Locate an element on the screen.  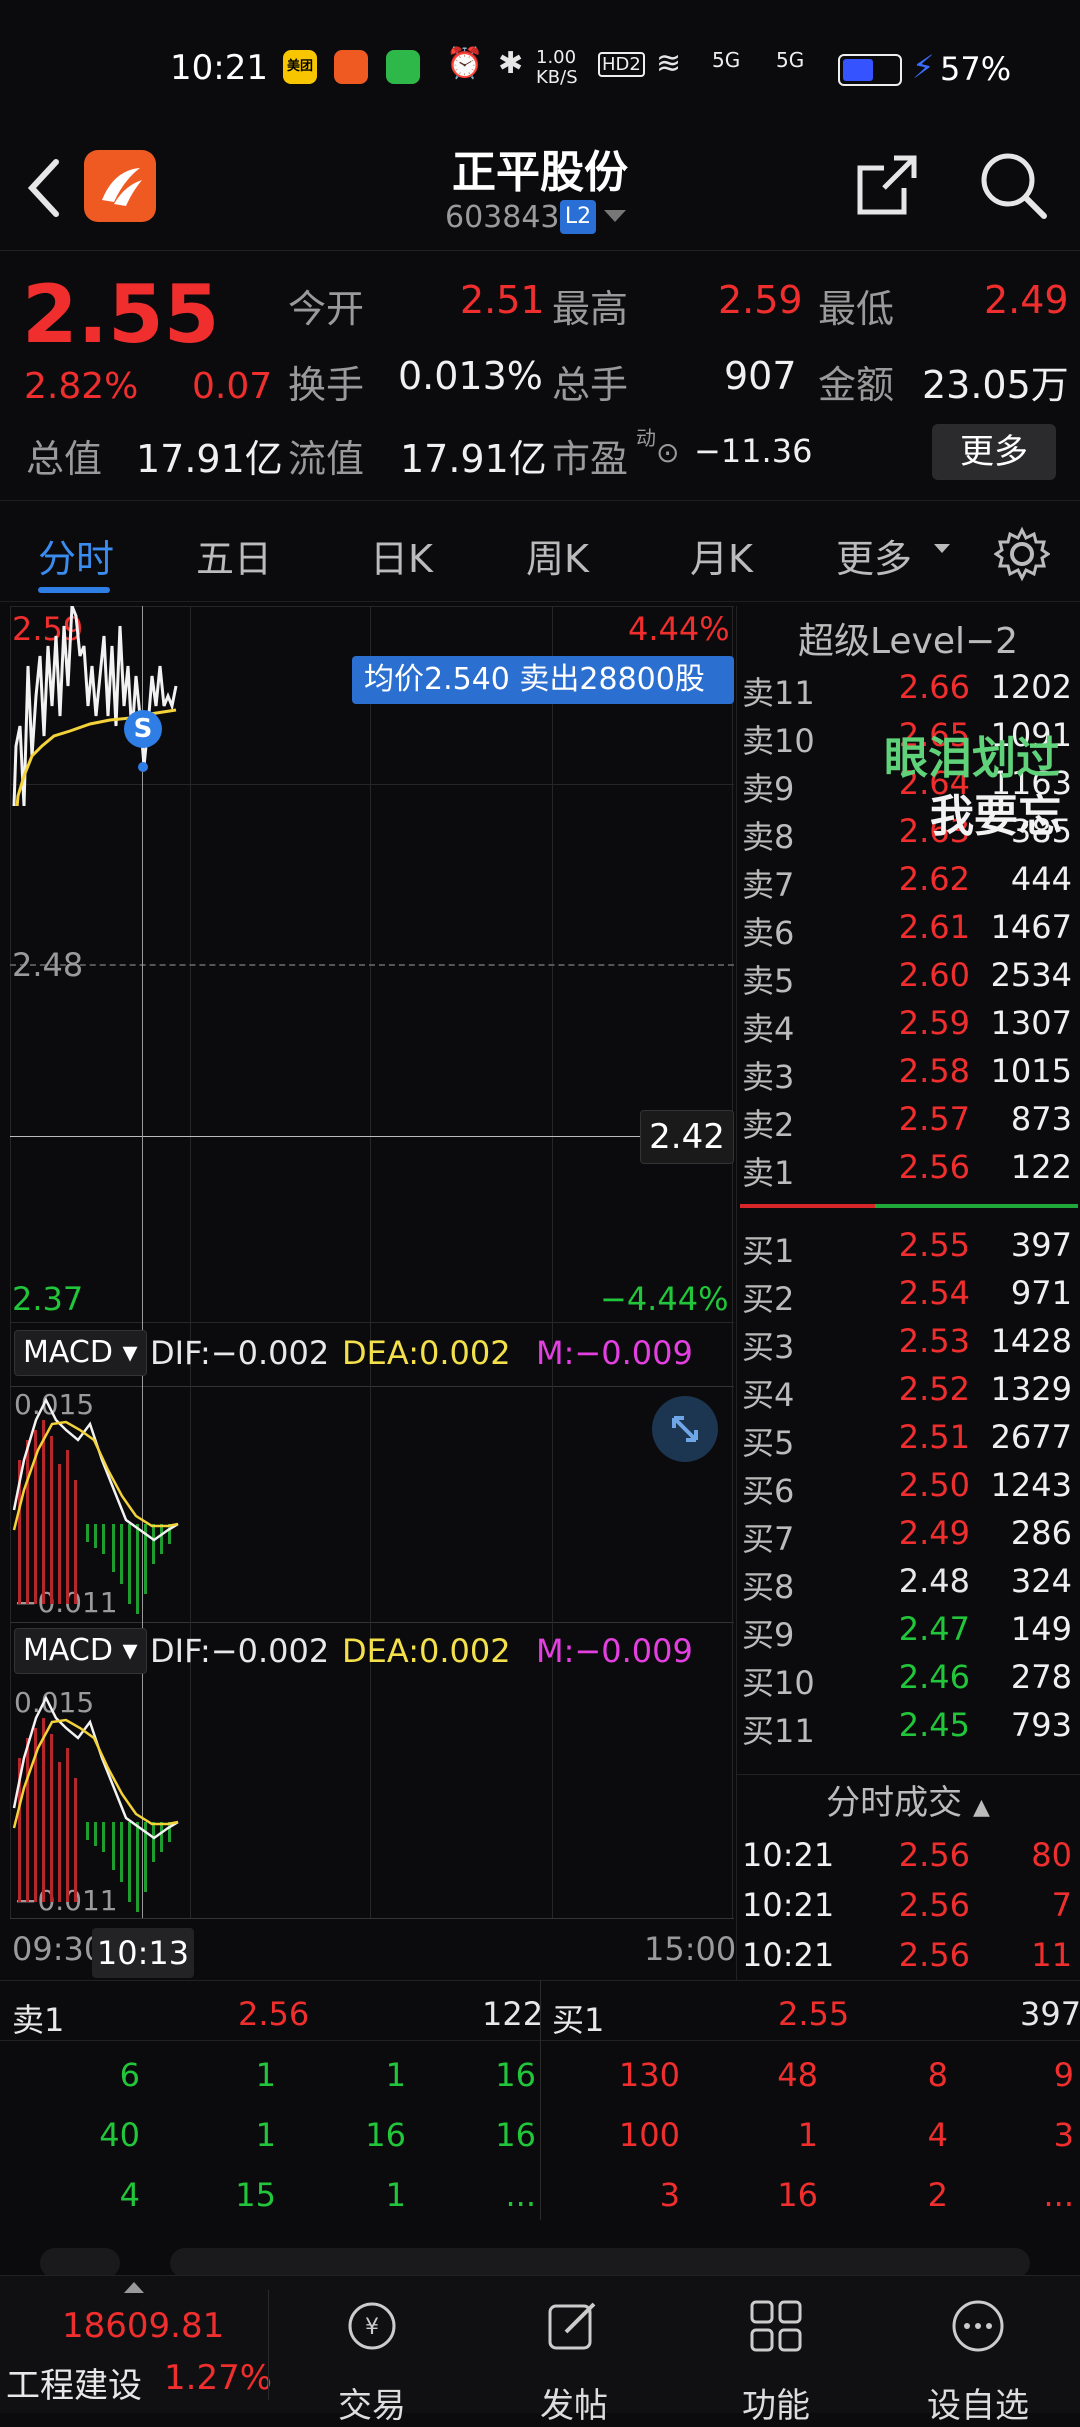
active-tab-indicator is located at coordinates (74, 590).